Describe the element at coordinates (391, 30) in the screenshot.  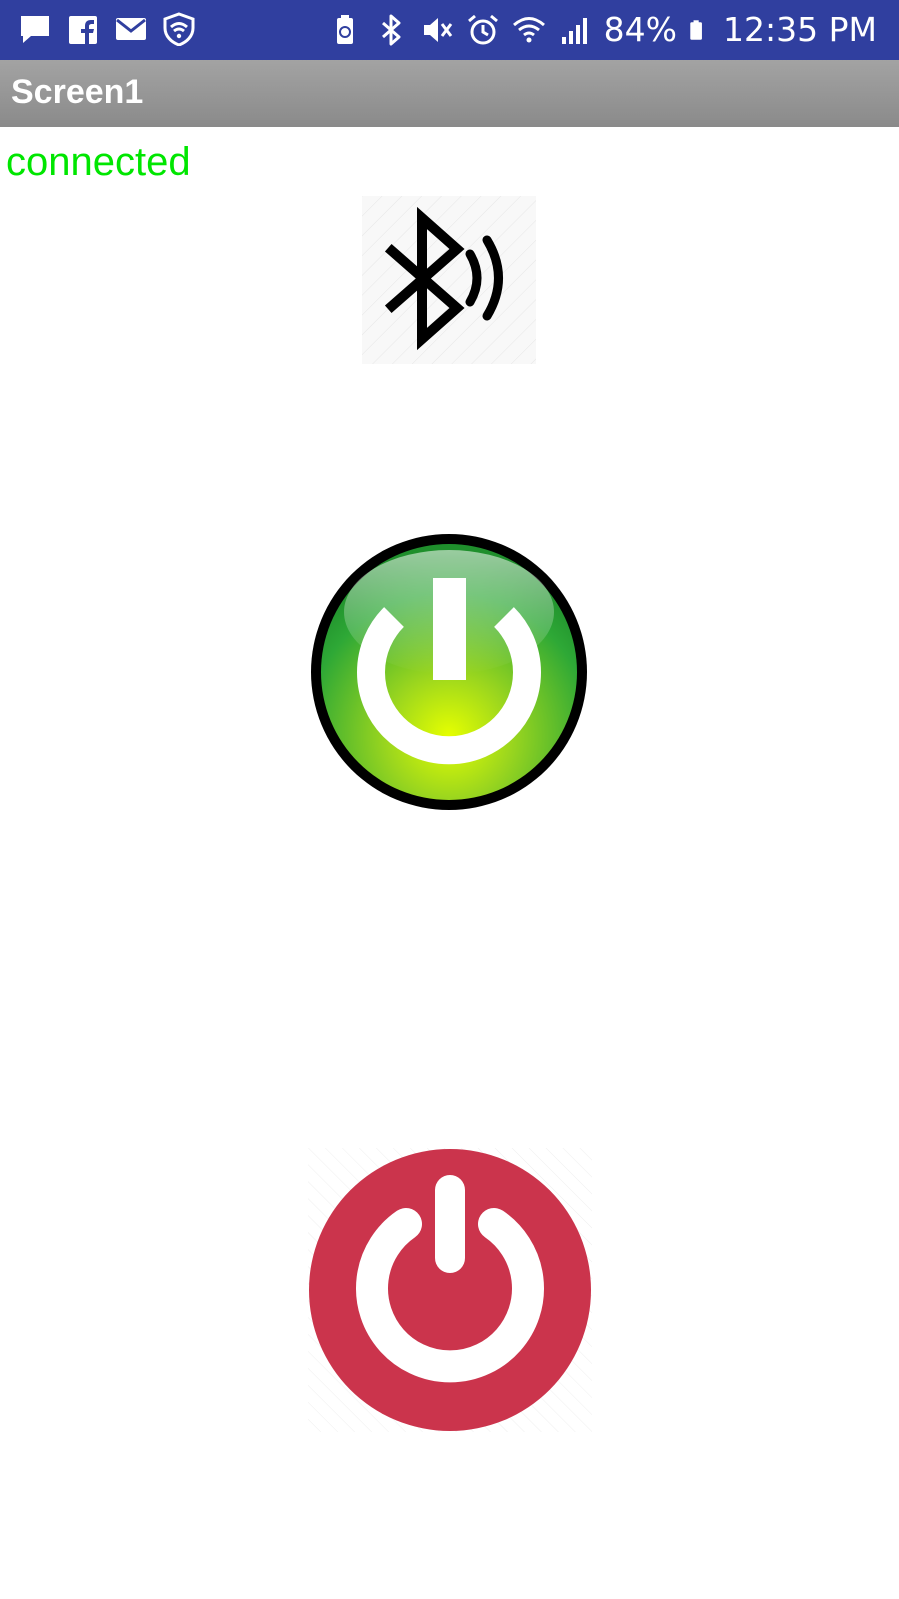
I see `bluetooth-icon` at that location.